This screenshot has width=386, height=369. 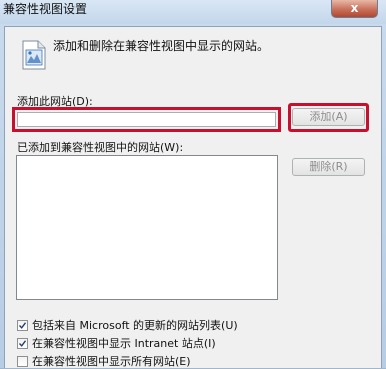 What do you see at coordinates (161, 46) in the screenshot?
I see `intro-text: 添加和删除在兼容性视图中显示的网站。` at bounding box center [161, 46].